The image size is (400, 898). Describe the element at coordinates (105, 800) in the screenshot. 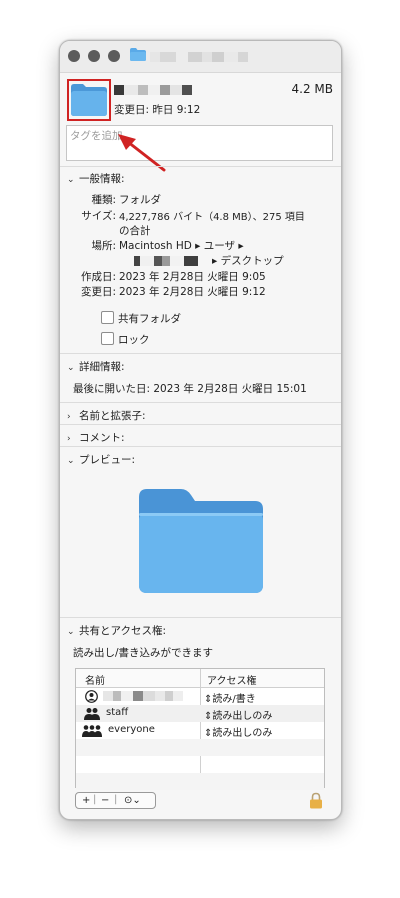

I see `remove-button: −` at that location.